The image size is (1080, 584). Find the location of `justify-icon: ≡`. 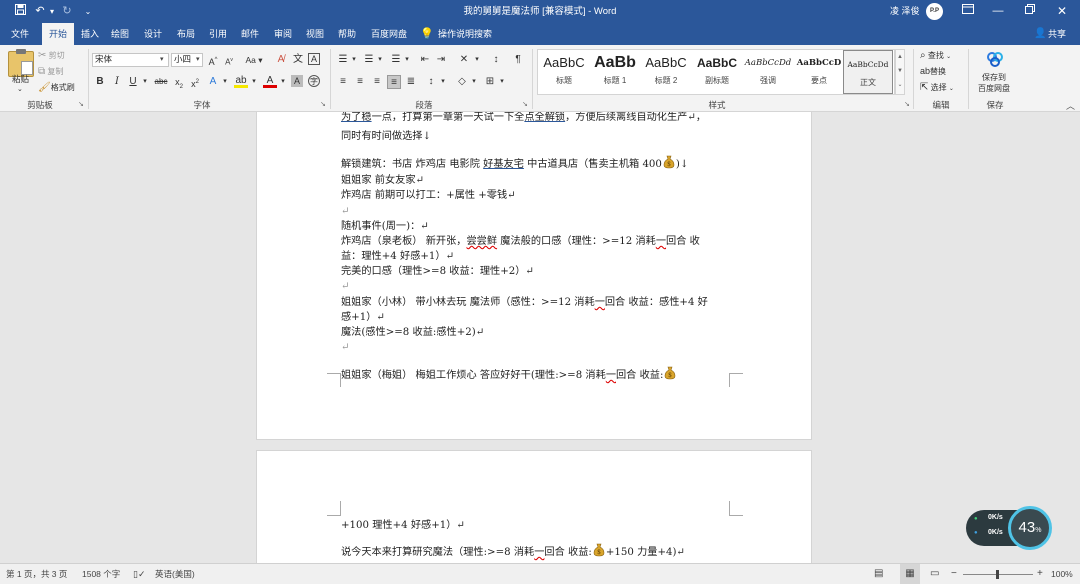

justify-icon: ≡ is located at coordinates (394, 82).